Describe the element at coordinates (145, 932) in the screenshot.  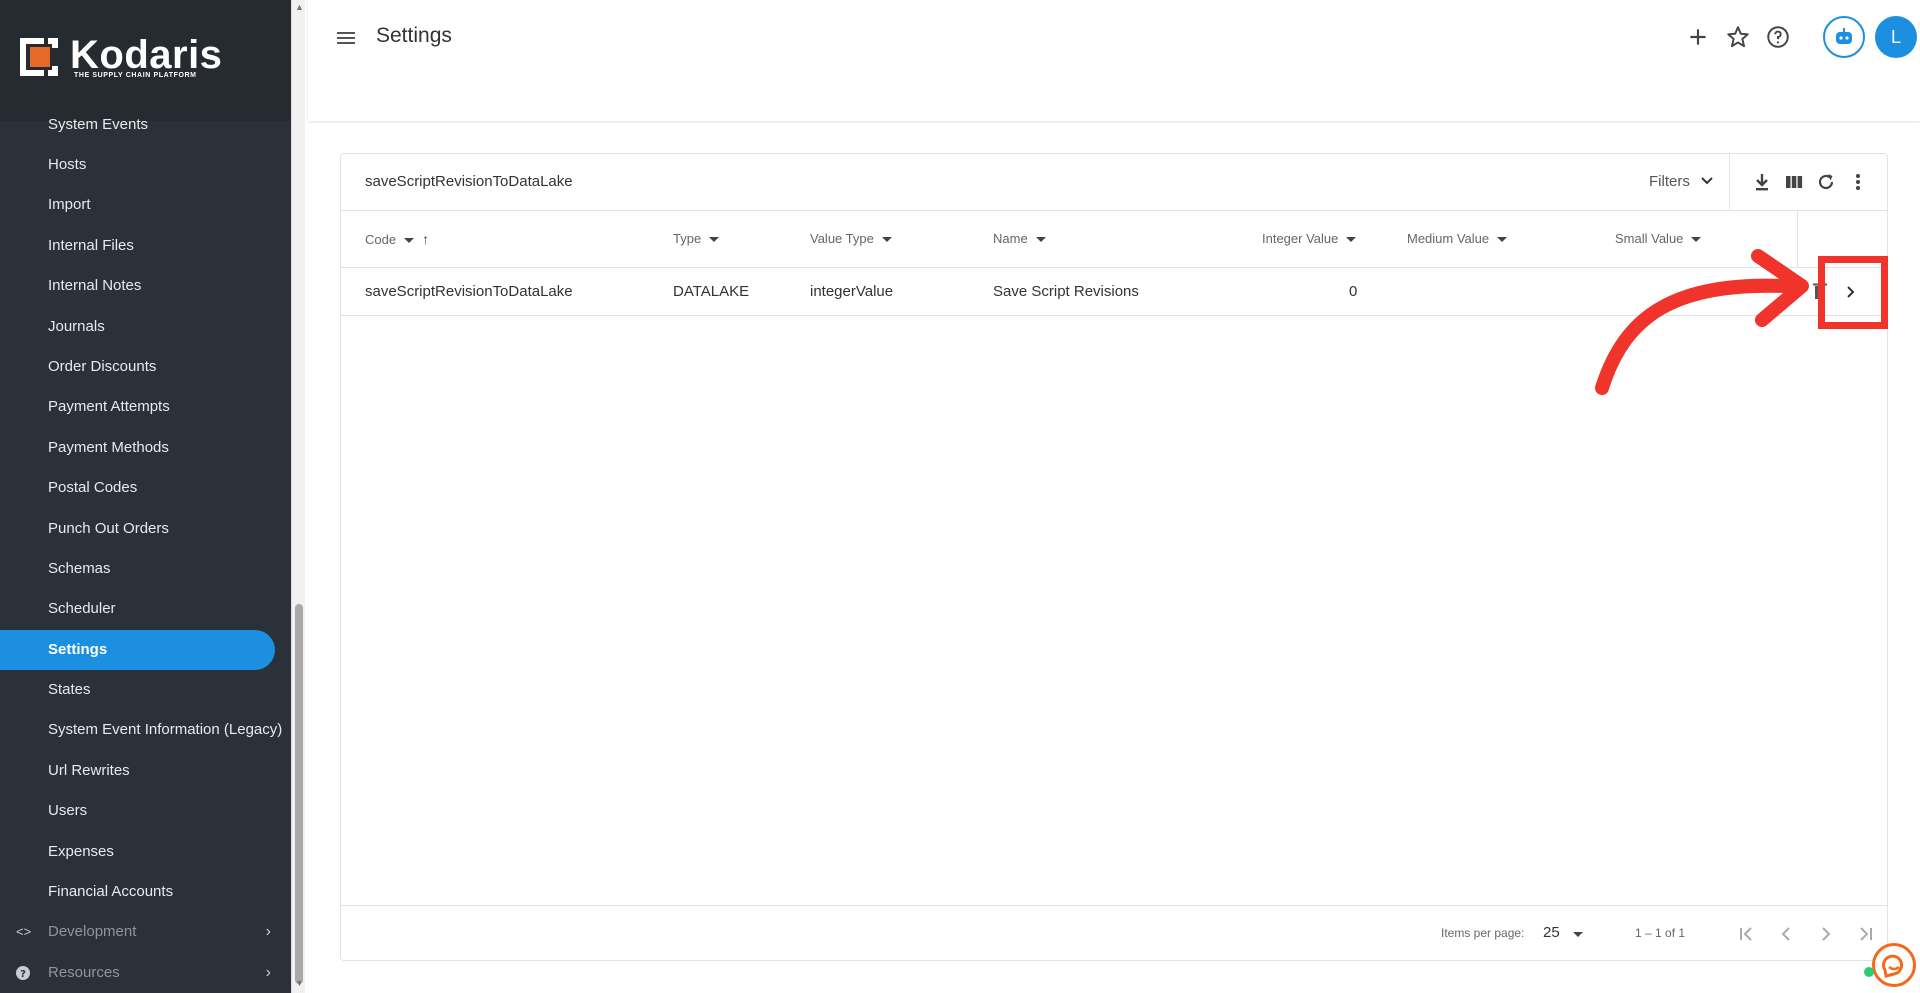
I see `sidebar-group-development: <> Development ›` at that location.